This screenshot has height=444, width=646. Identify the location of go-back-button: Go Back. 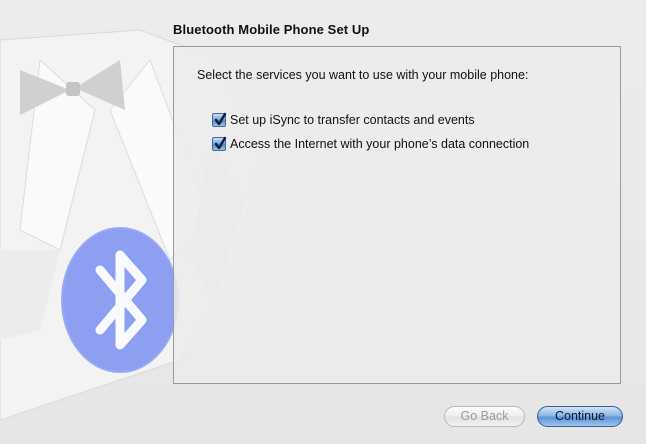
(484, 416).